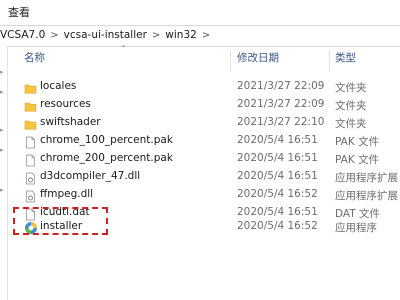  Describe the element at coordinates (19, 12) in the screenshot. I see `ribbon-tab-view: 查看` at that location.